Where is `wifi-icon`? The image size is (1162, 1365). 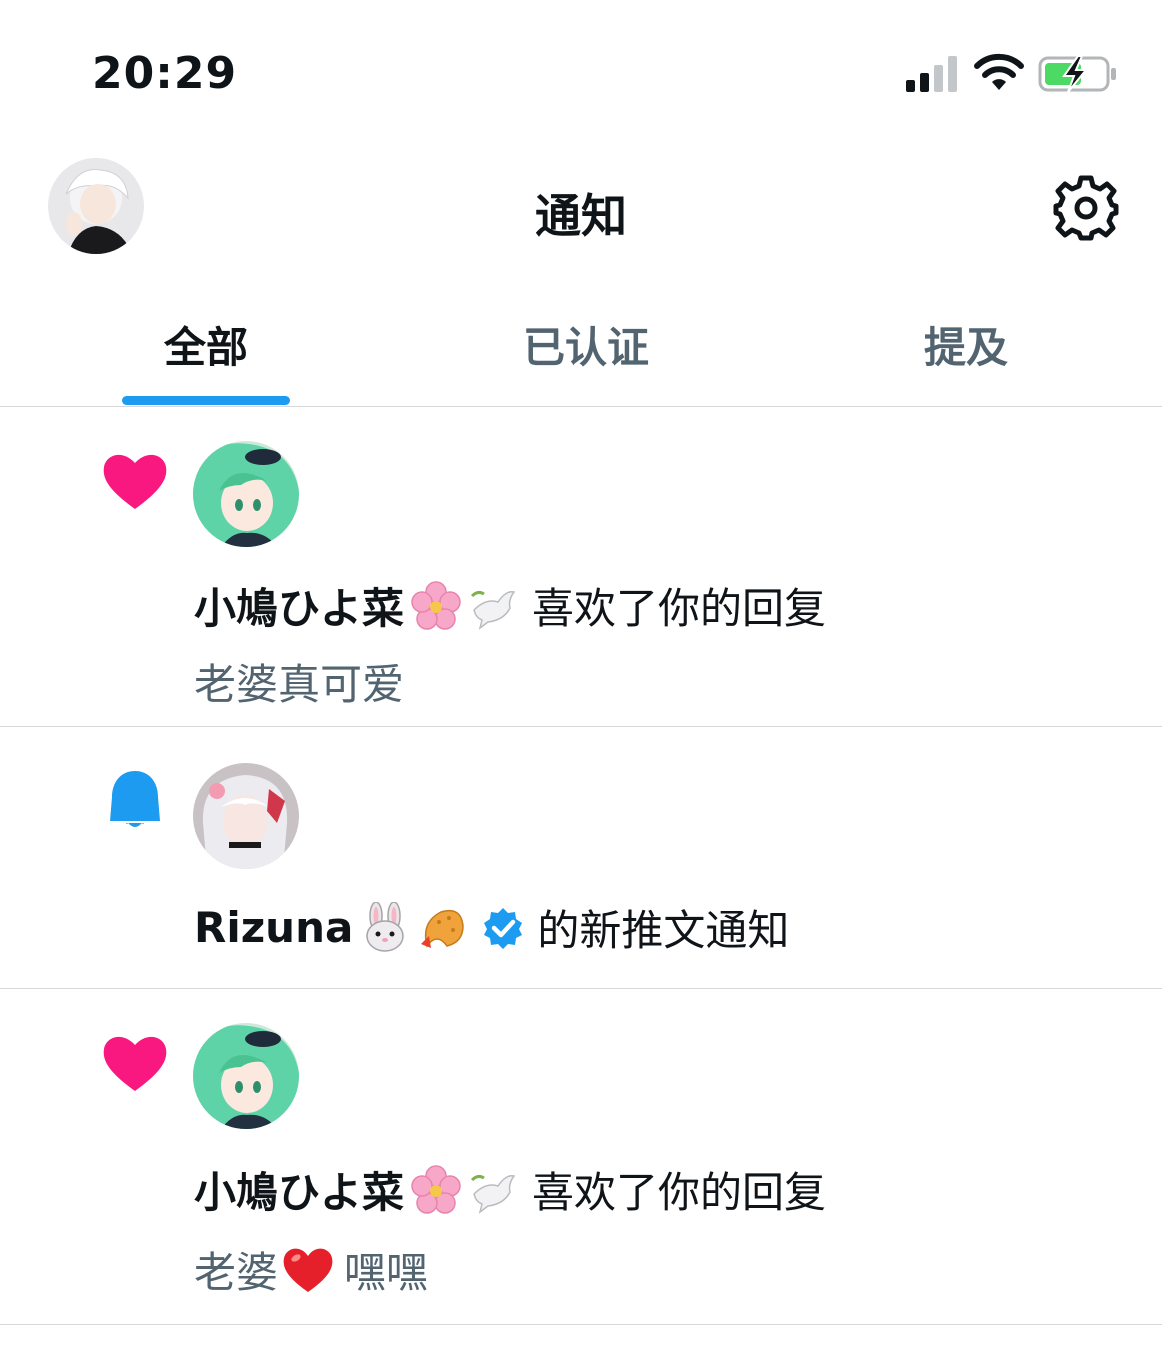
wifi-icon is located at coordinates (999, 71).